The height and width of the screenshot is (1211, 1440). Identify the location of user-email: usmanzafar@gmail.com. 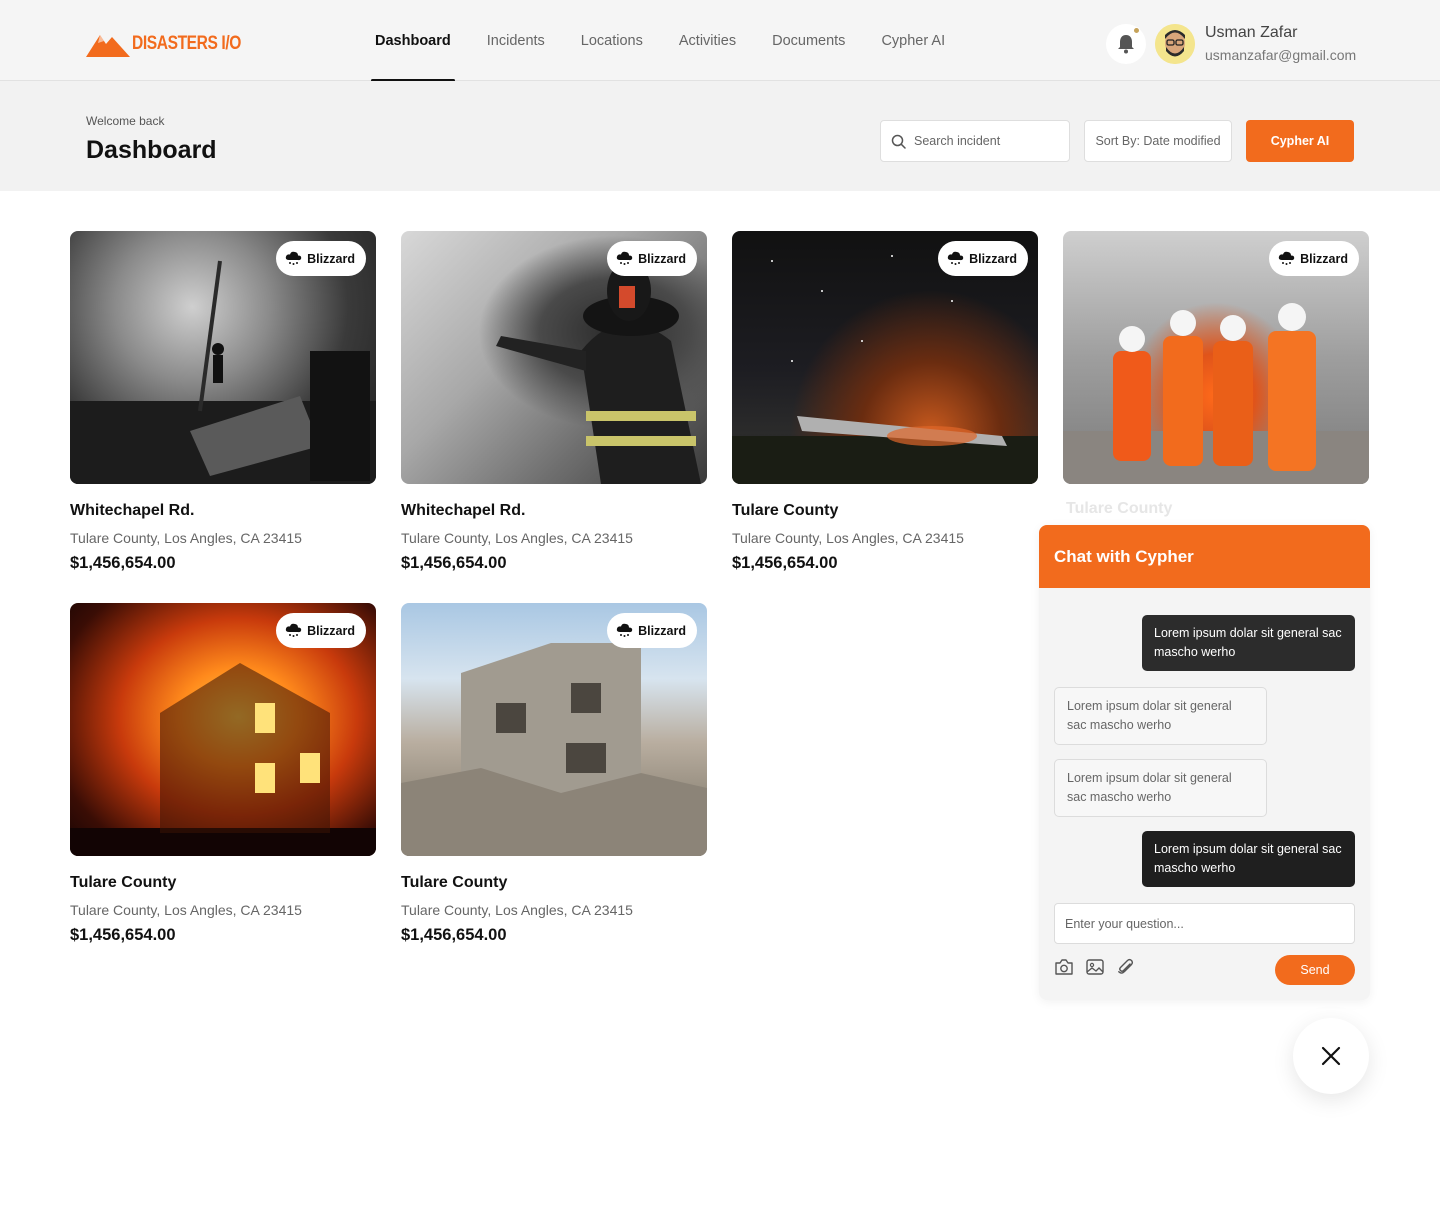
(1281, 55).